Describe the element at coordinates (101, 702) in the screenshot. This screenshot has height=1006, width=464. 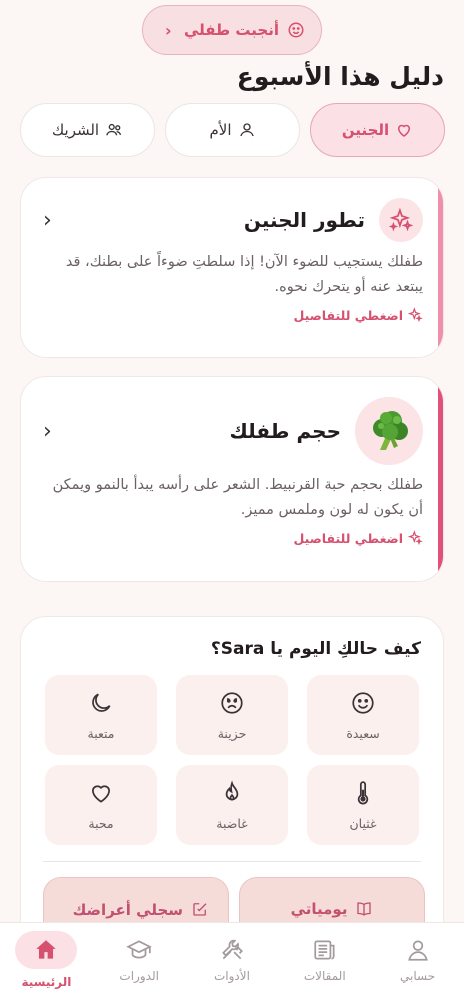
I see `moon-icon` at that location.